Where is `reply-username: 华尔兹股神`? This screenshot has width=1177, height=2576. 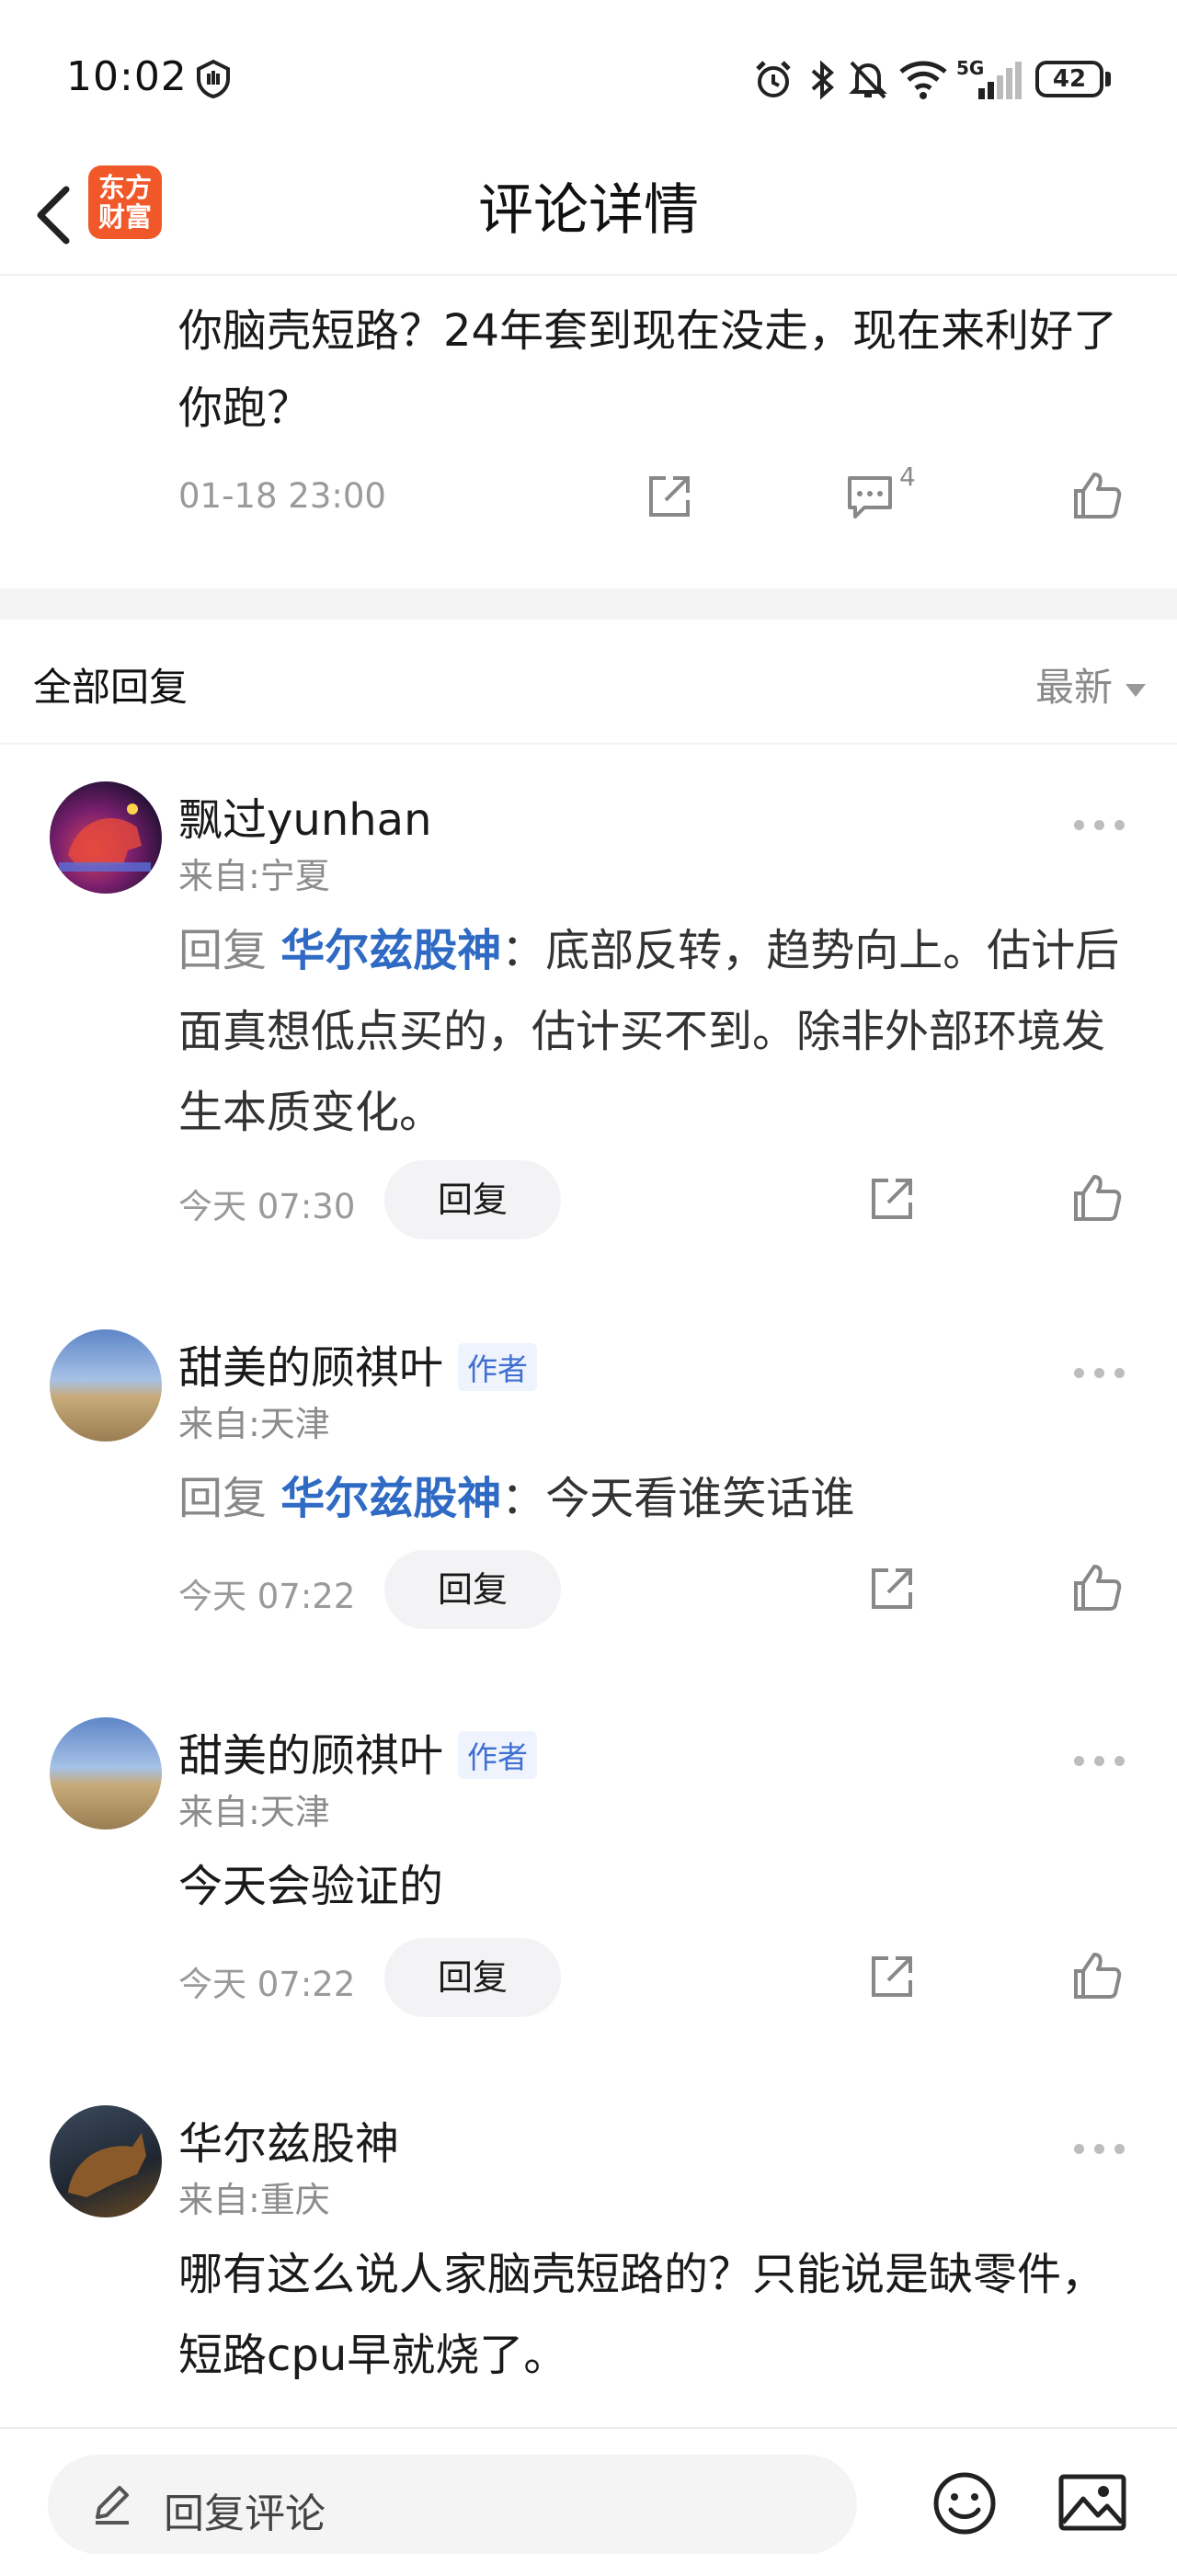
reply-username: 华尔兹股神 is located at coordinates (288, 2139).